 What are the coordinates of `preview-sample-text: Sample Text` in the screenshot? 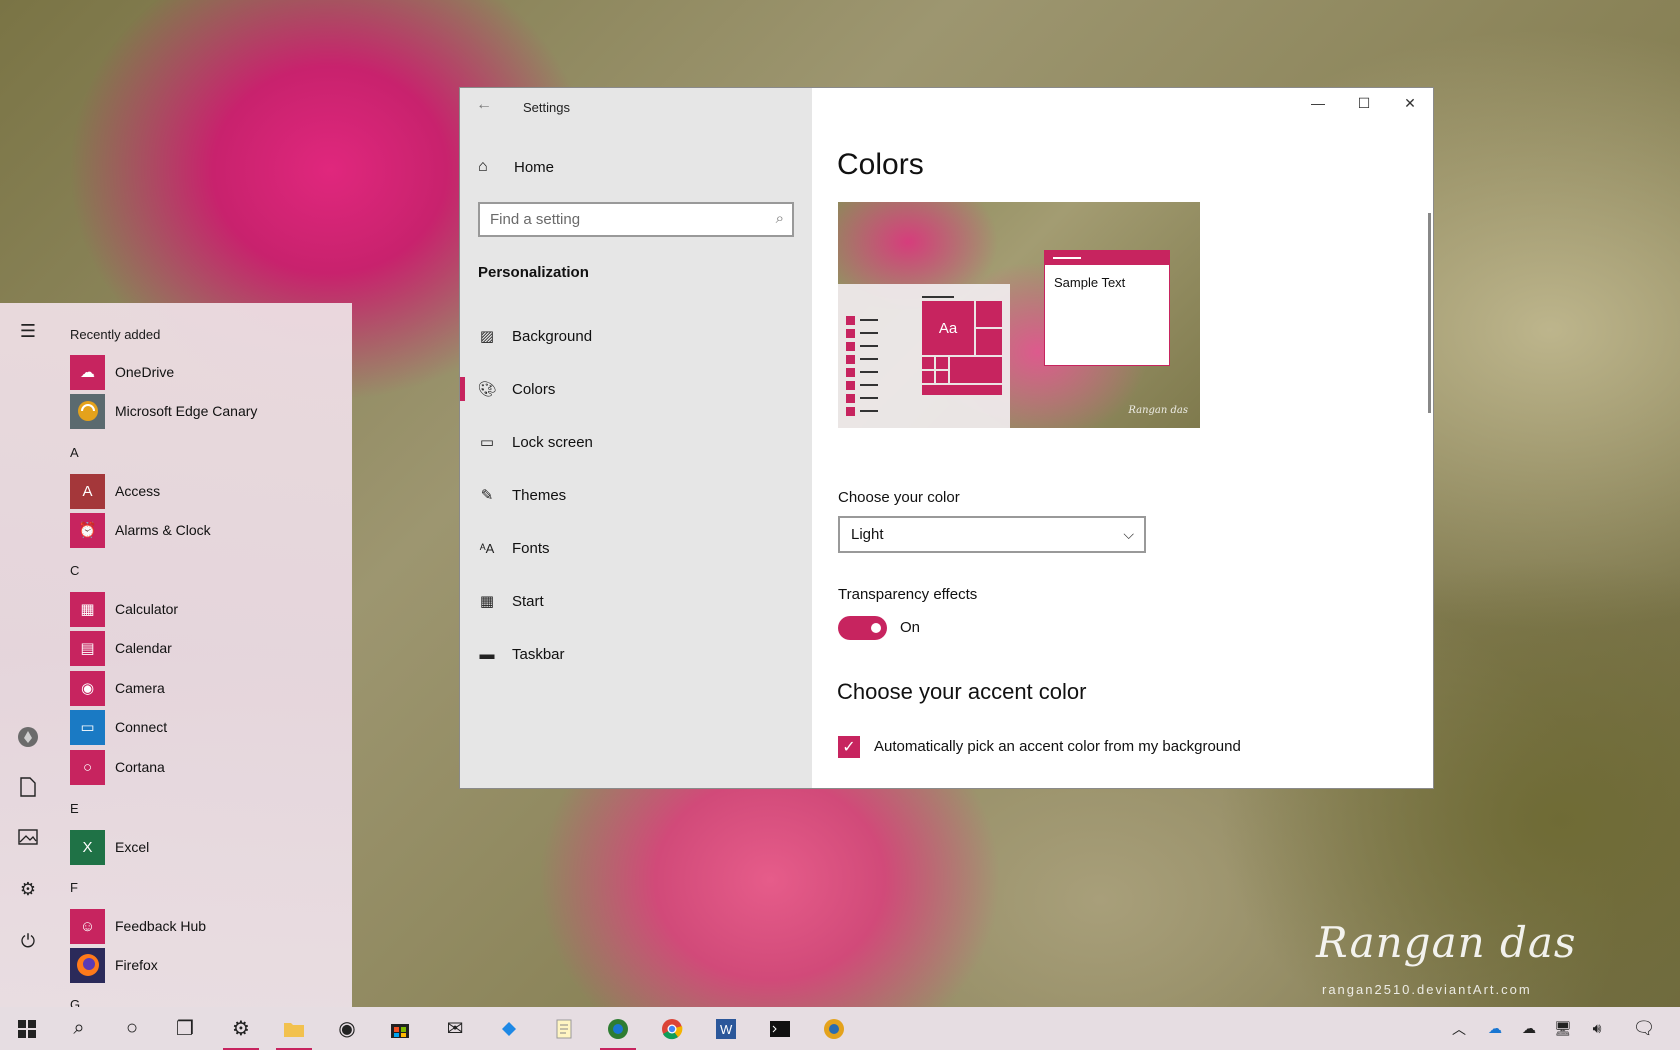 It's located at (1090, 282).